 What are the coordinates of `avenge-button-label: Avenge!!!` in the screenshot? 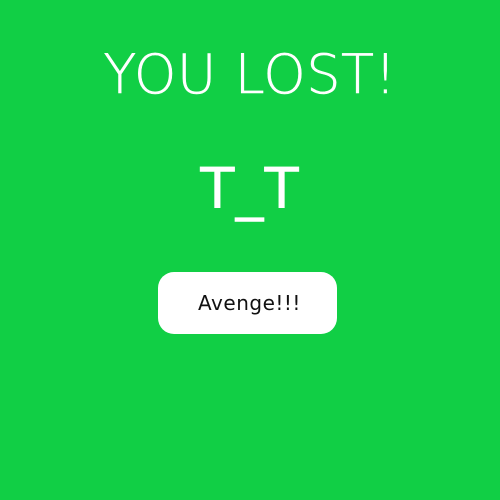 It's located at (249, 303).